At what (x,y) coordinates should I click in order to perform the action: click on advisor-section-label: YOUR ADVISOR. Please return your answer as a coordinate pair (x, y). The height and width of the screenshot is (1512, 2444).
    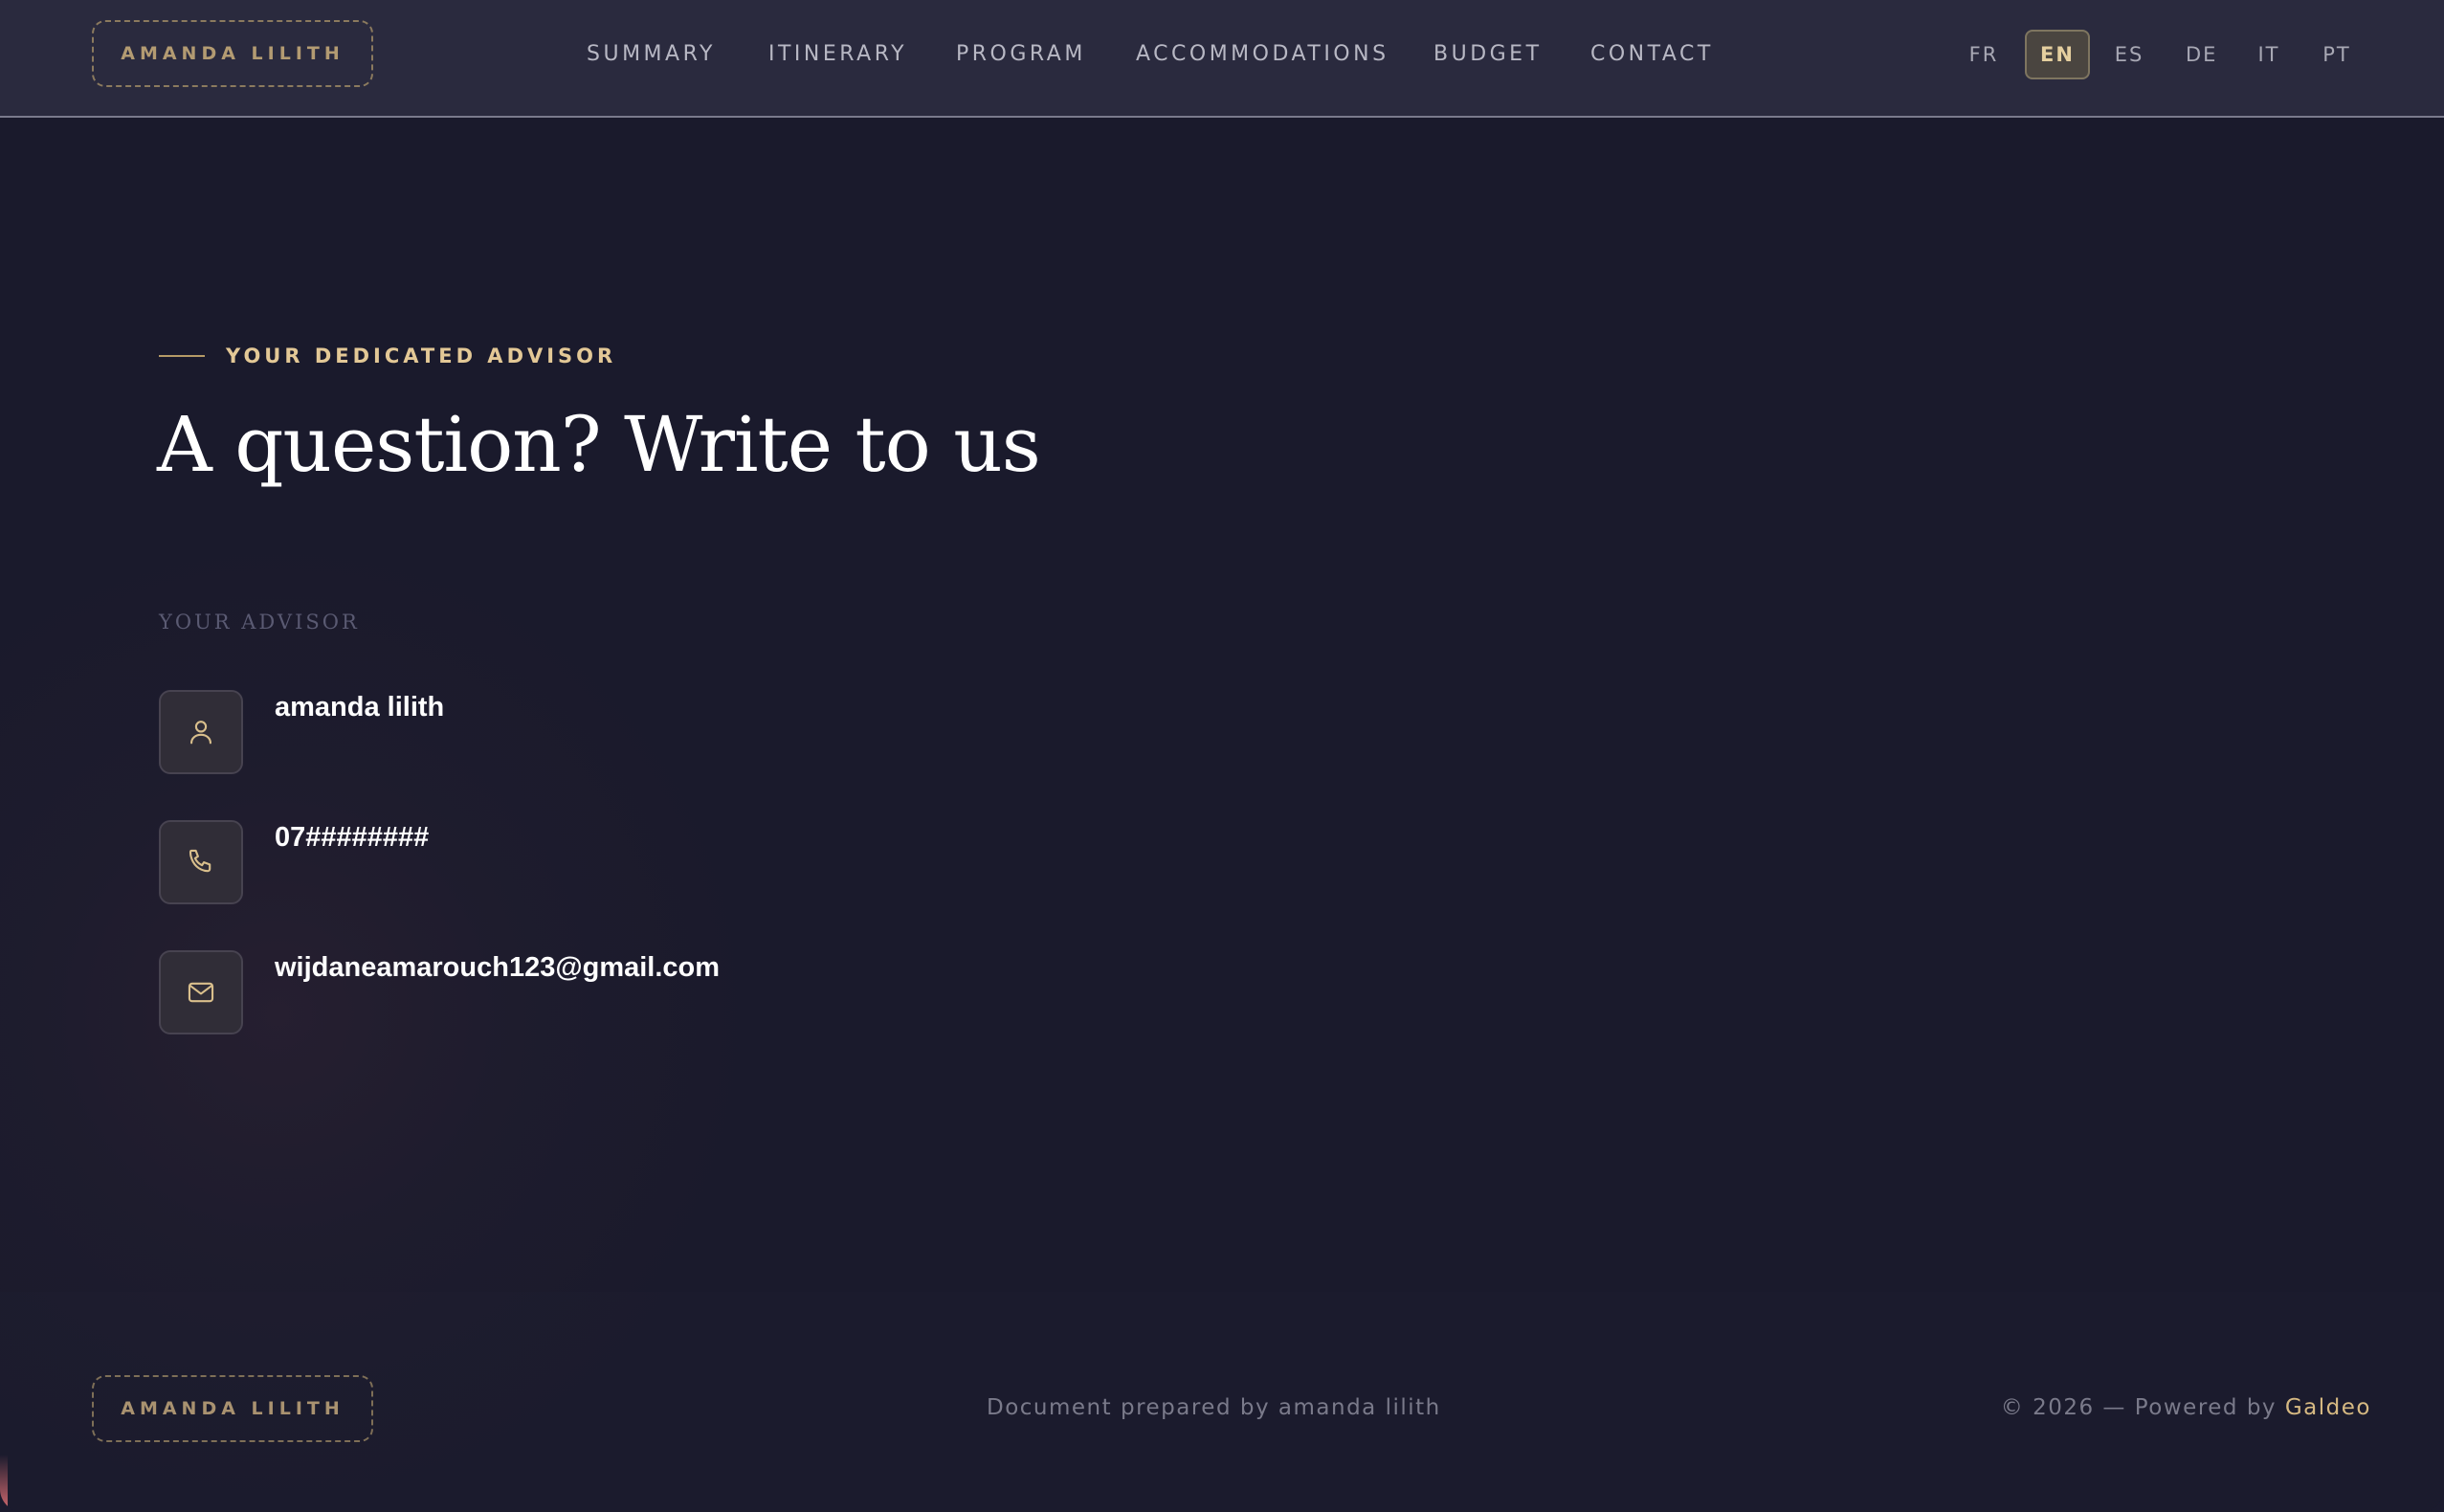
    Looking at the image, I should click on (259, 622).